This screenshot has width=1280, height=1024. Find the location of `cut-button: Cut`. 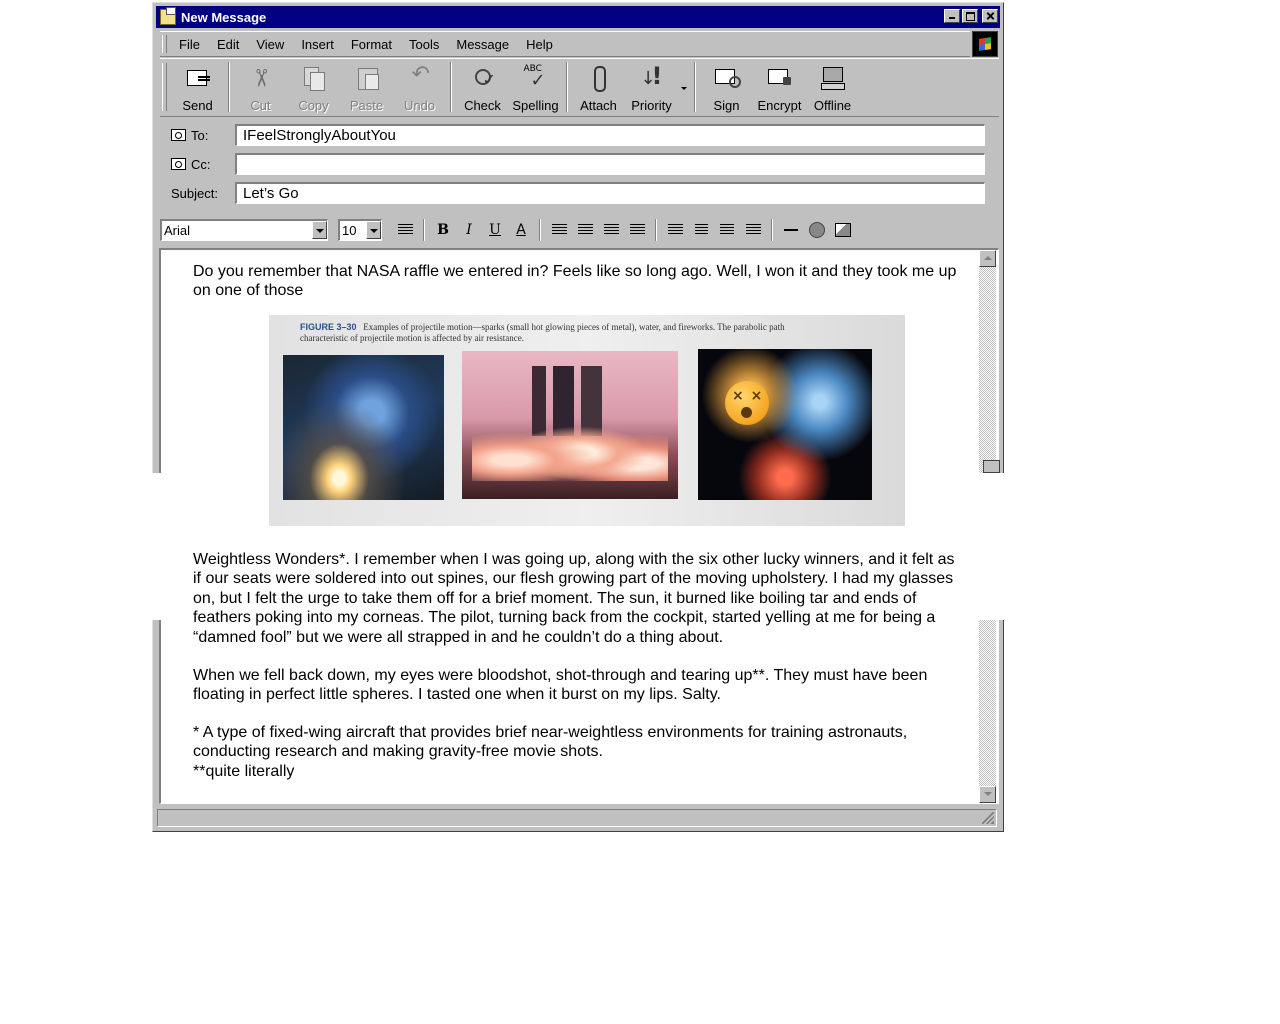

cut-button: Cut is located at coordinates (260, 86).